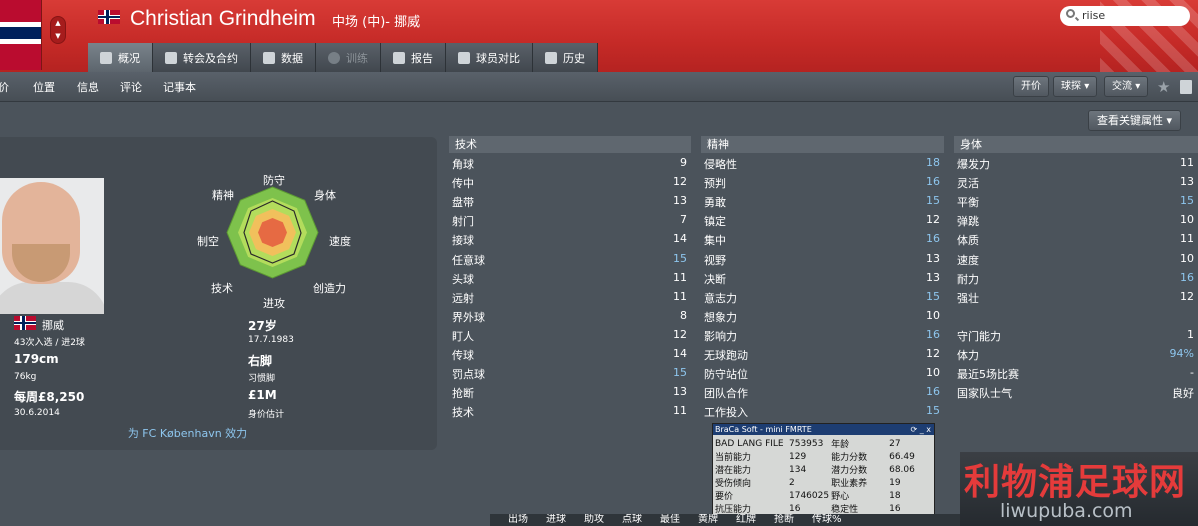 Image resolution: width=1198 pixels, height=526 pixels. Describe the element at coordinates (25, 377) in the screenshot. I see `player-weight: 76kg` at that location.